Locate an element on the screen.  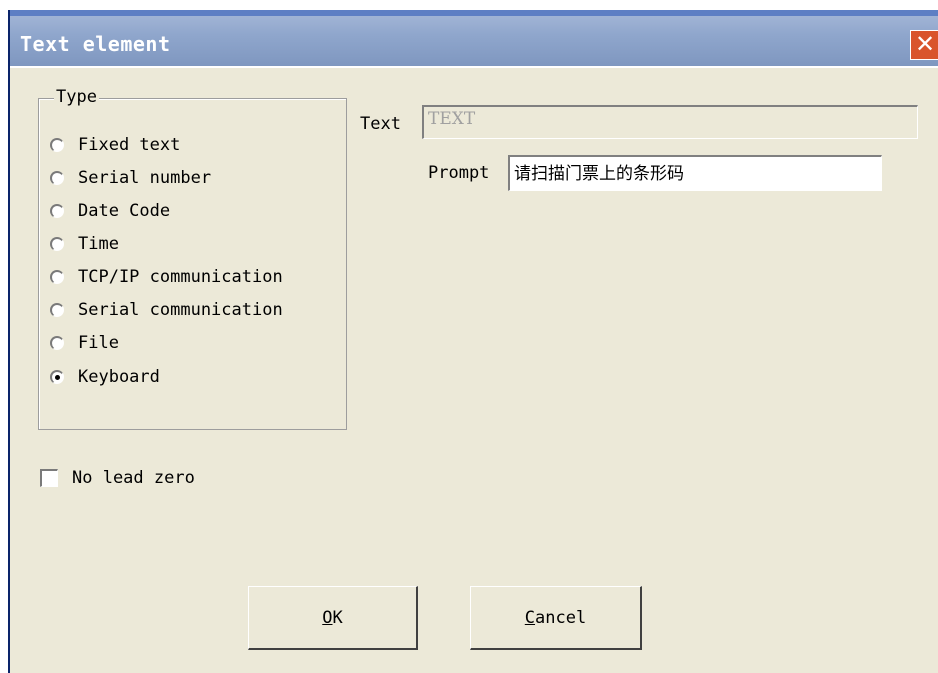
radio-file: File is located at coordinates (84, 343).